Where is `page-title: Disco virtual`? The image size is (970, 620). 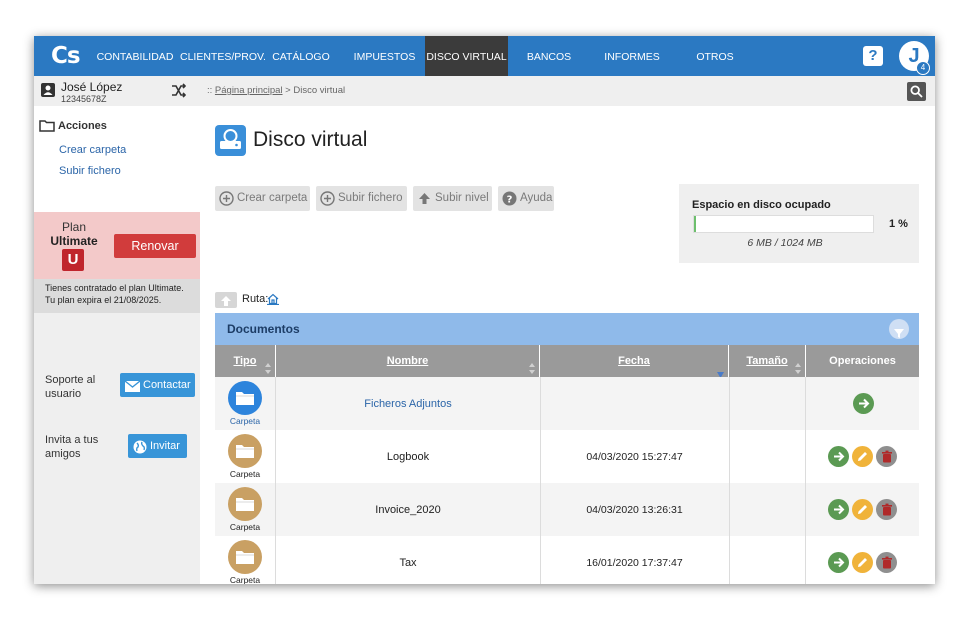
page-title: Disco virtual is located at coordinates (310, 139).